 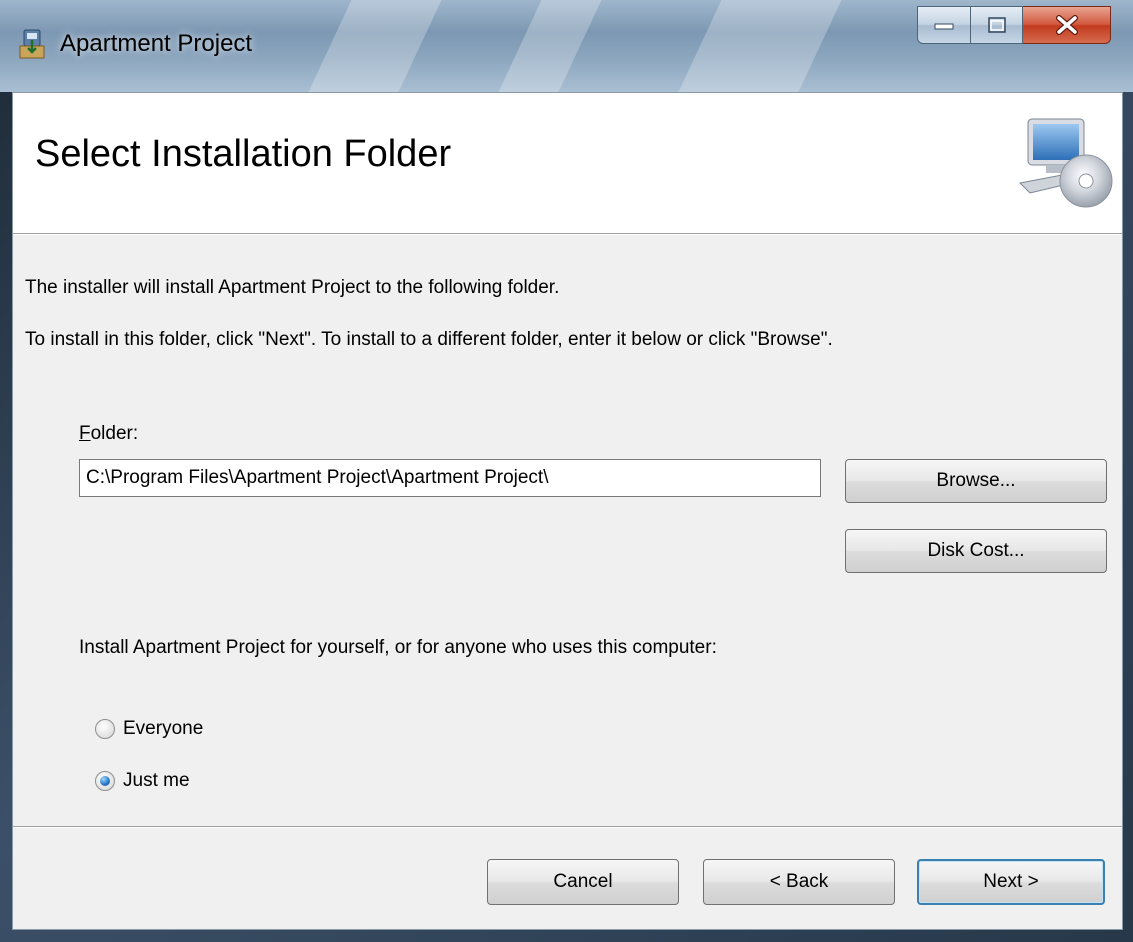 What do you see at coordinates (1011, 882) in the screenshot?
I see `next-button: Next >` at bounding box center [1011, 882].